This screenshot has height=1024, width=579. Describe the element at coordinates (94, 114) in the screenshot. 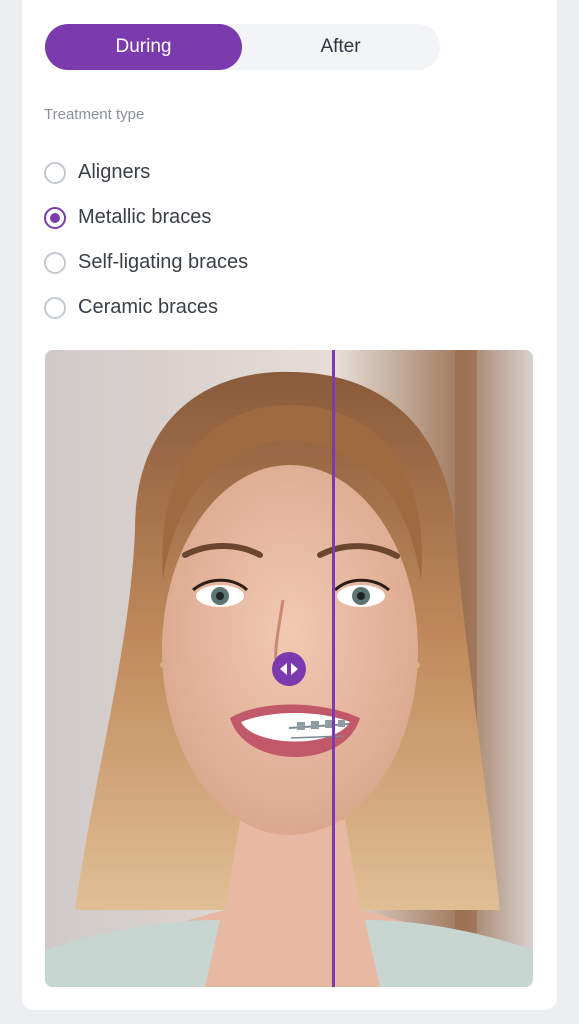

I see `treatment-type-label: Treatment type` at that location.